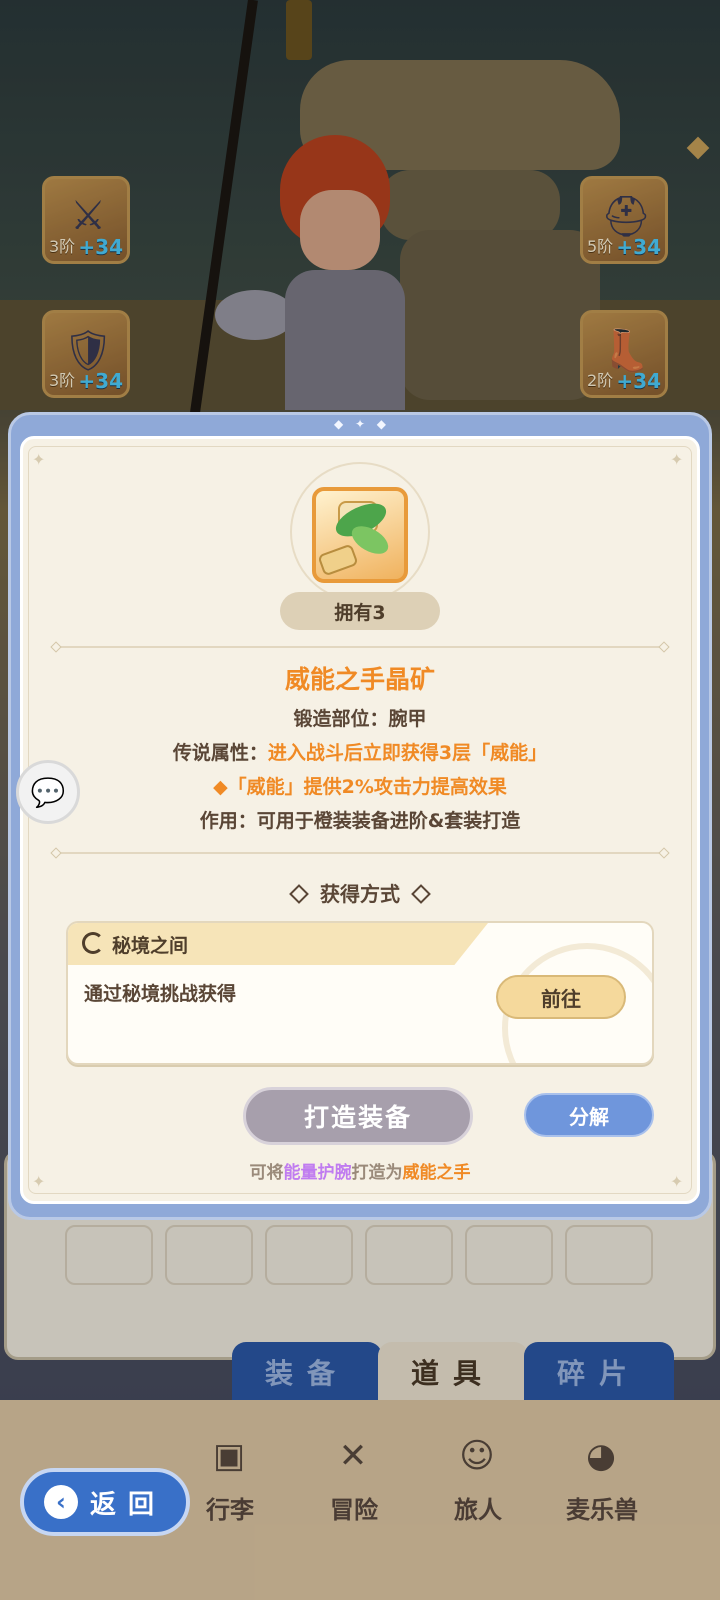 The image size is (720, 1600). Describe the element at coordinates (436, 1173) in the screenshot. I see `hint-result: 威能之手` at that location.